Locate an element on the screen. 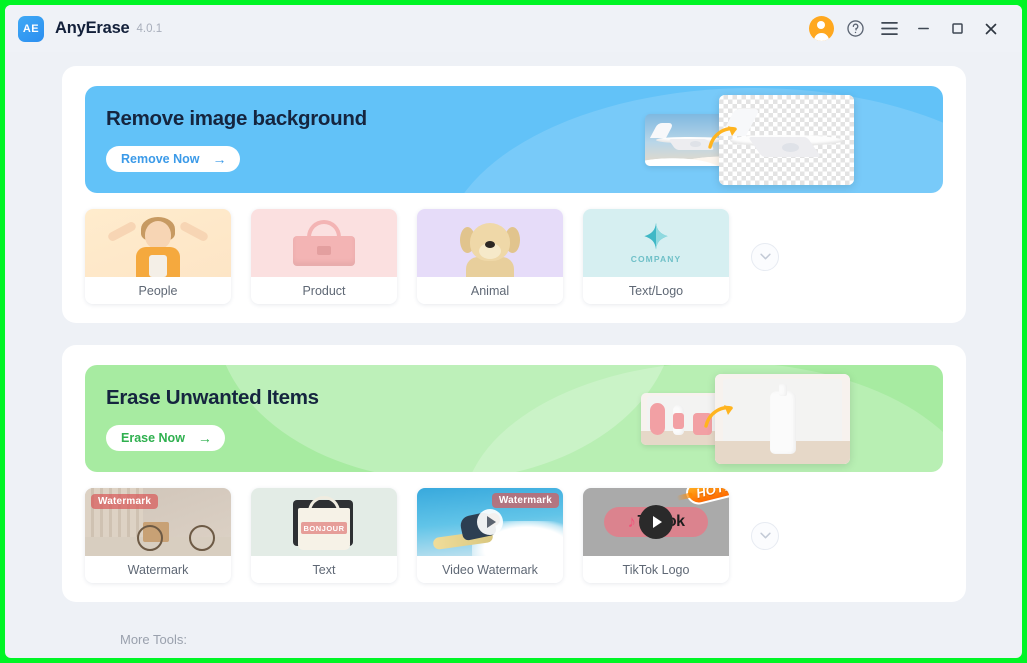 The height and width of the screenshot is (663, 1027). card-product: Product is located at coordinates (324, 256).